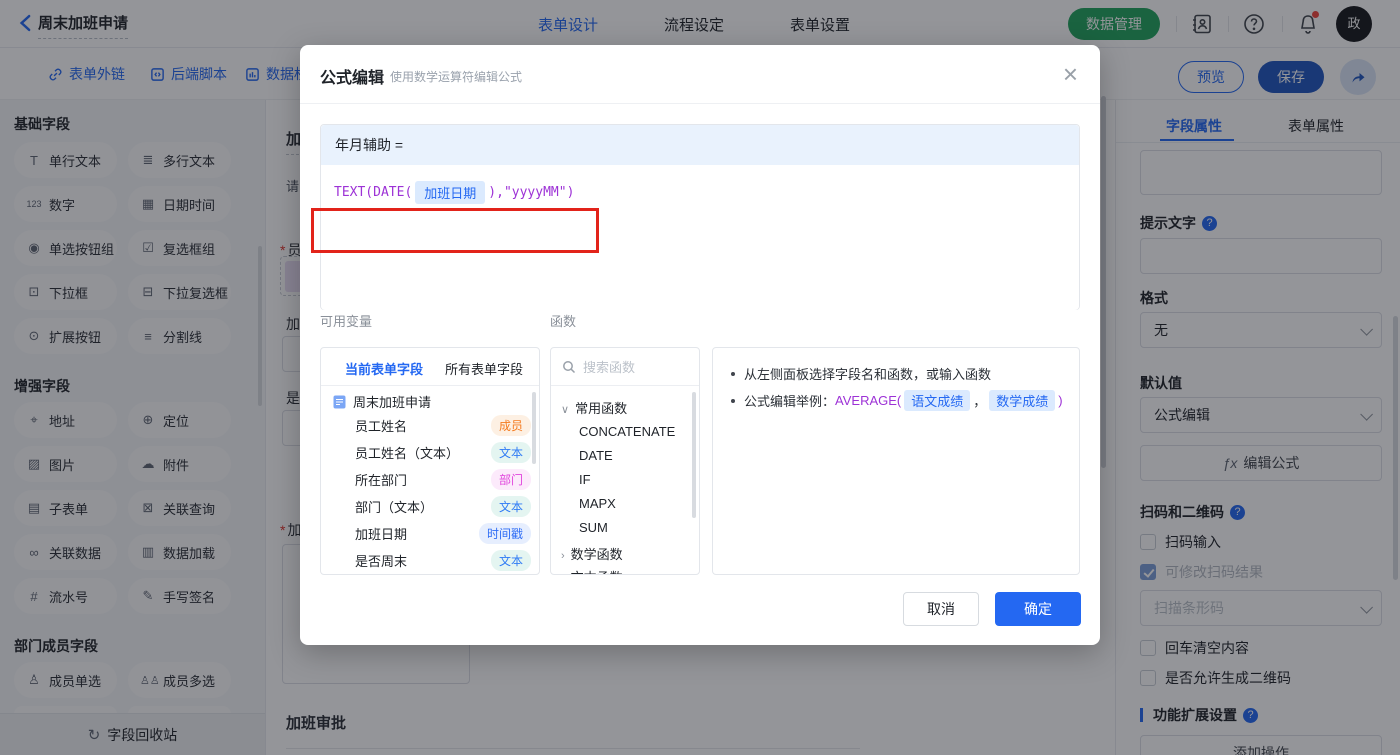 This screenshot has width=1400, height=755. What do you see at coordinates (443, 506) in the screenshot?
I see `variable-row: 部门（文本） 文本` at bounding box center [443, 506].